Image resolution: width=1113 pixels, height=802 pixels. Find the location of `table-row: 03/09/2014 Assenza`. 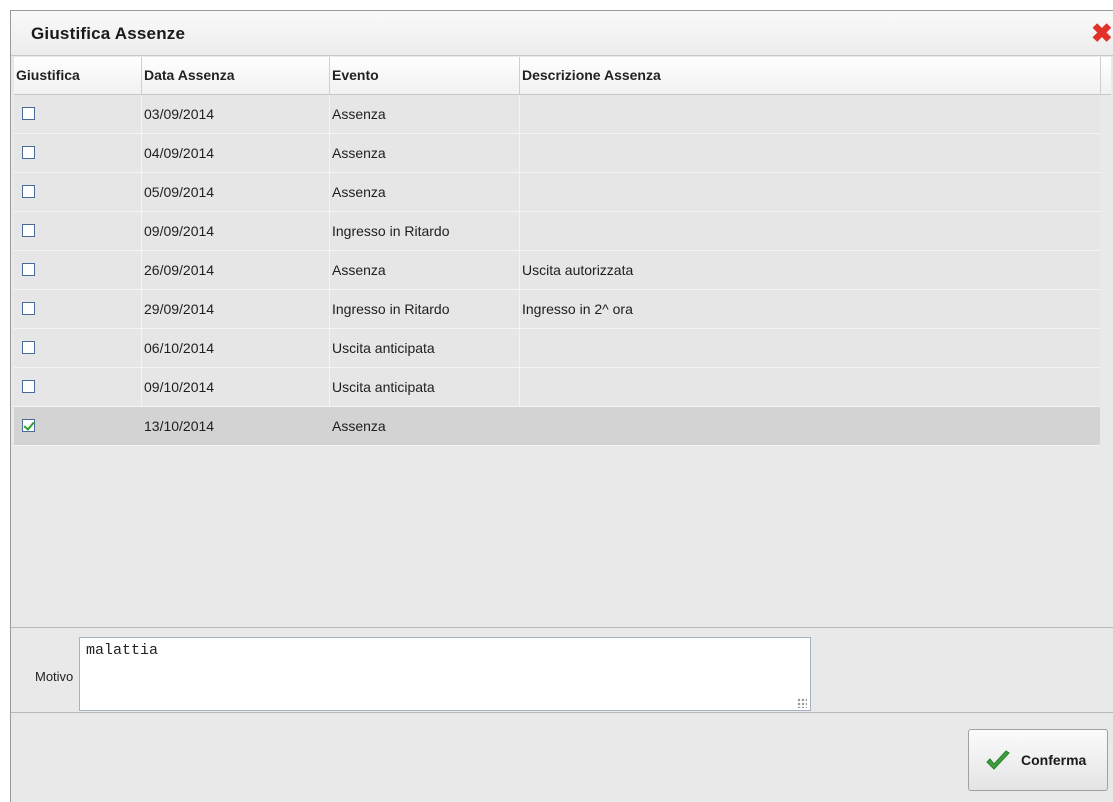

table-row: 03/09/2014 Assenza is located at coordinates (557, 114).